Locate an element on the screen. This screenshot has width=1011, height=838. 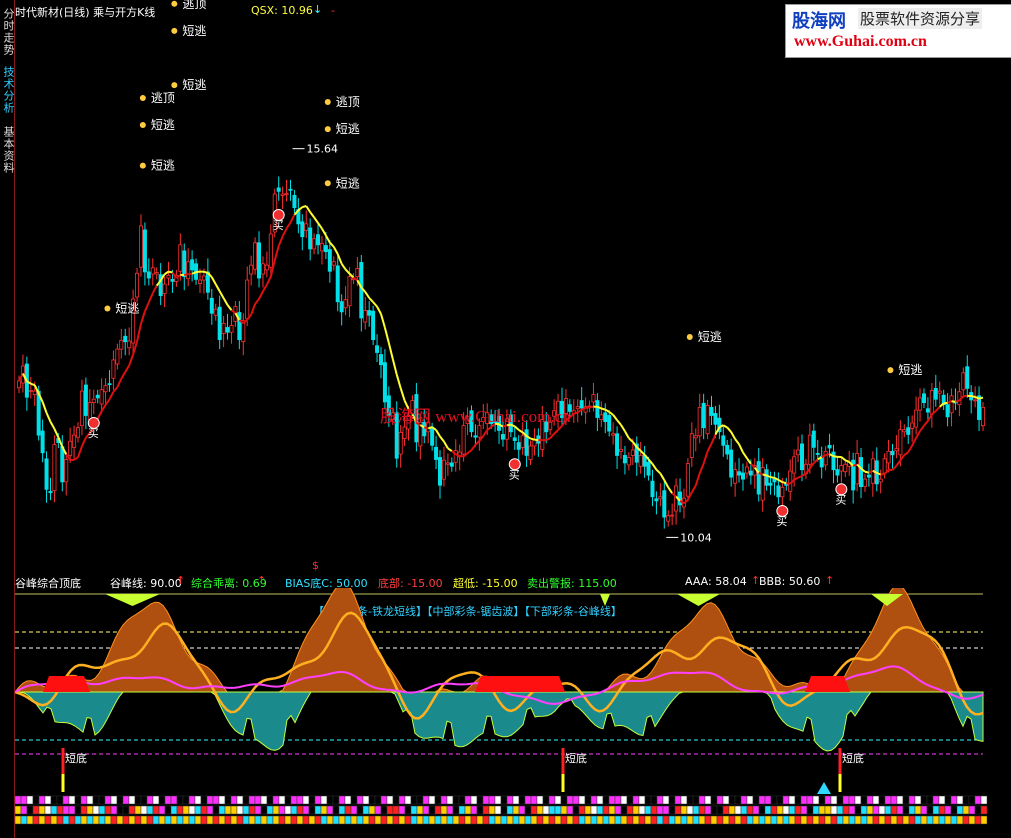
logo: 股海网 股票软件资源分享 www.Guhai.com.cn is located at coordinates (898, 31).